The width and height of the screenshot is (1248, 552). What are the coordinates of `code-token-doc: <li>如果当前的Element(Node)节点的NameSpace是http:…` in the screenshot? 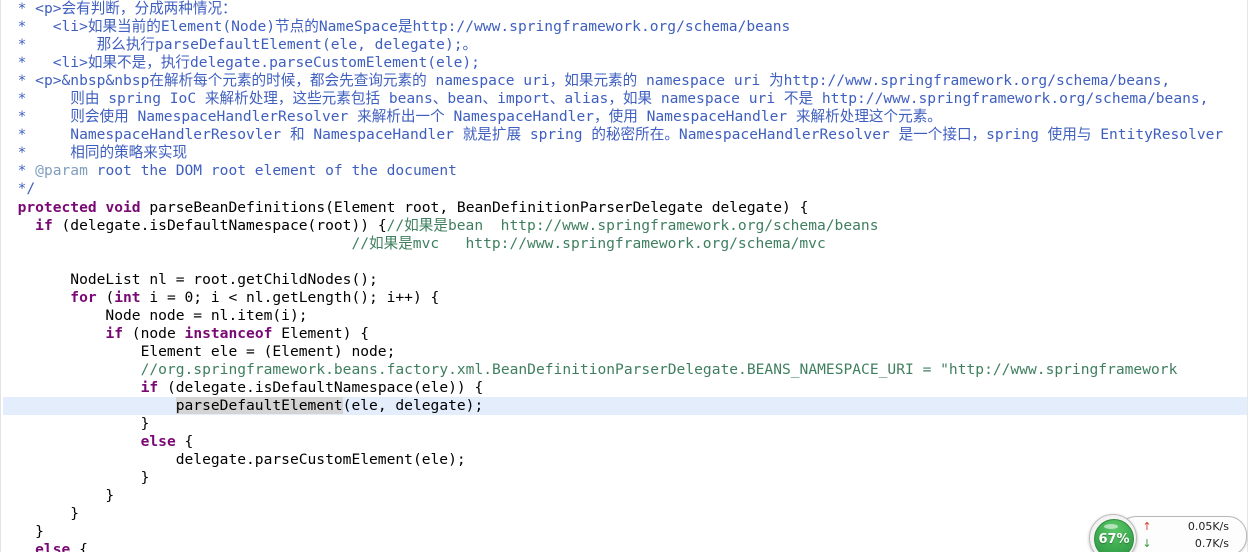 It's located at (421, 27).